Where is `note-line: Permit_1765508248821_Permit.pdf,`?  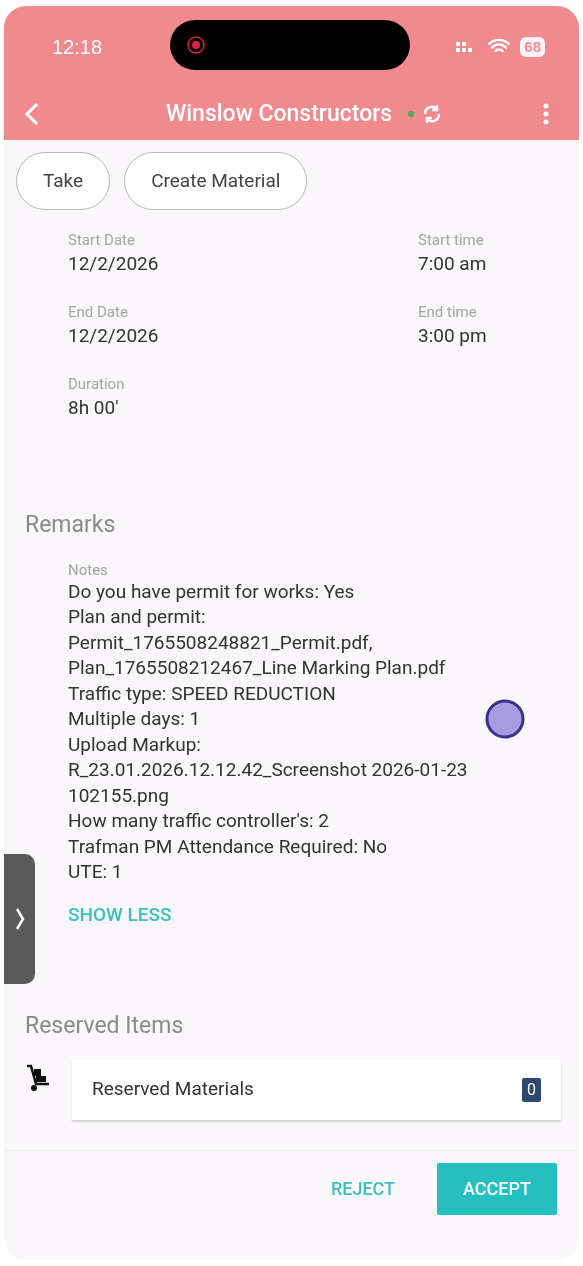 note-line: Permit_1765508248821_Permit.pdf, is located at coordinates (220, 642).